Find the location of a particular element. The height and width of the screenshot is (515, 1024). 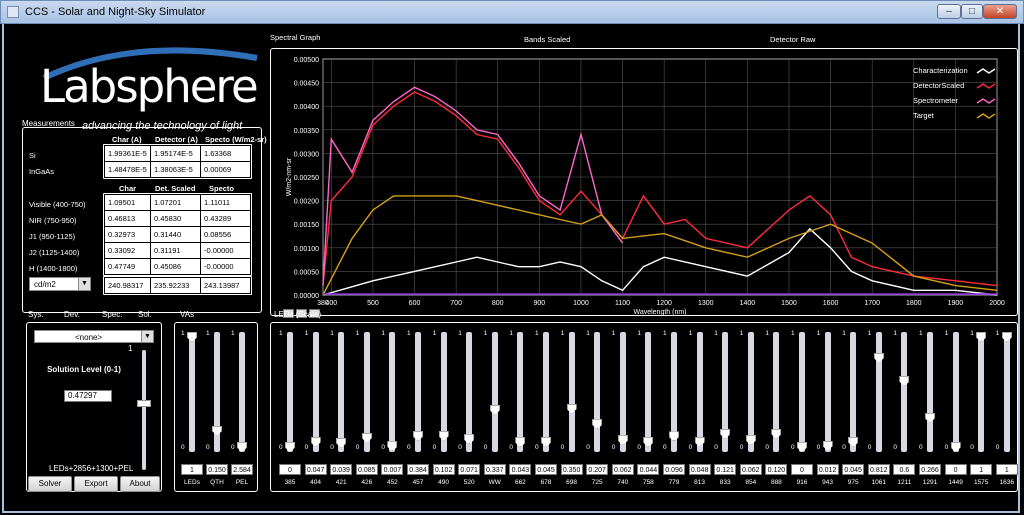

tab-spectral-graph: Spectral Graph is located at coordinates (295, 37).